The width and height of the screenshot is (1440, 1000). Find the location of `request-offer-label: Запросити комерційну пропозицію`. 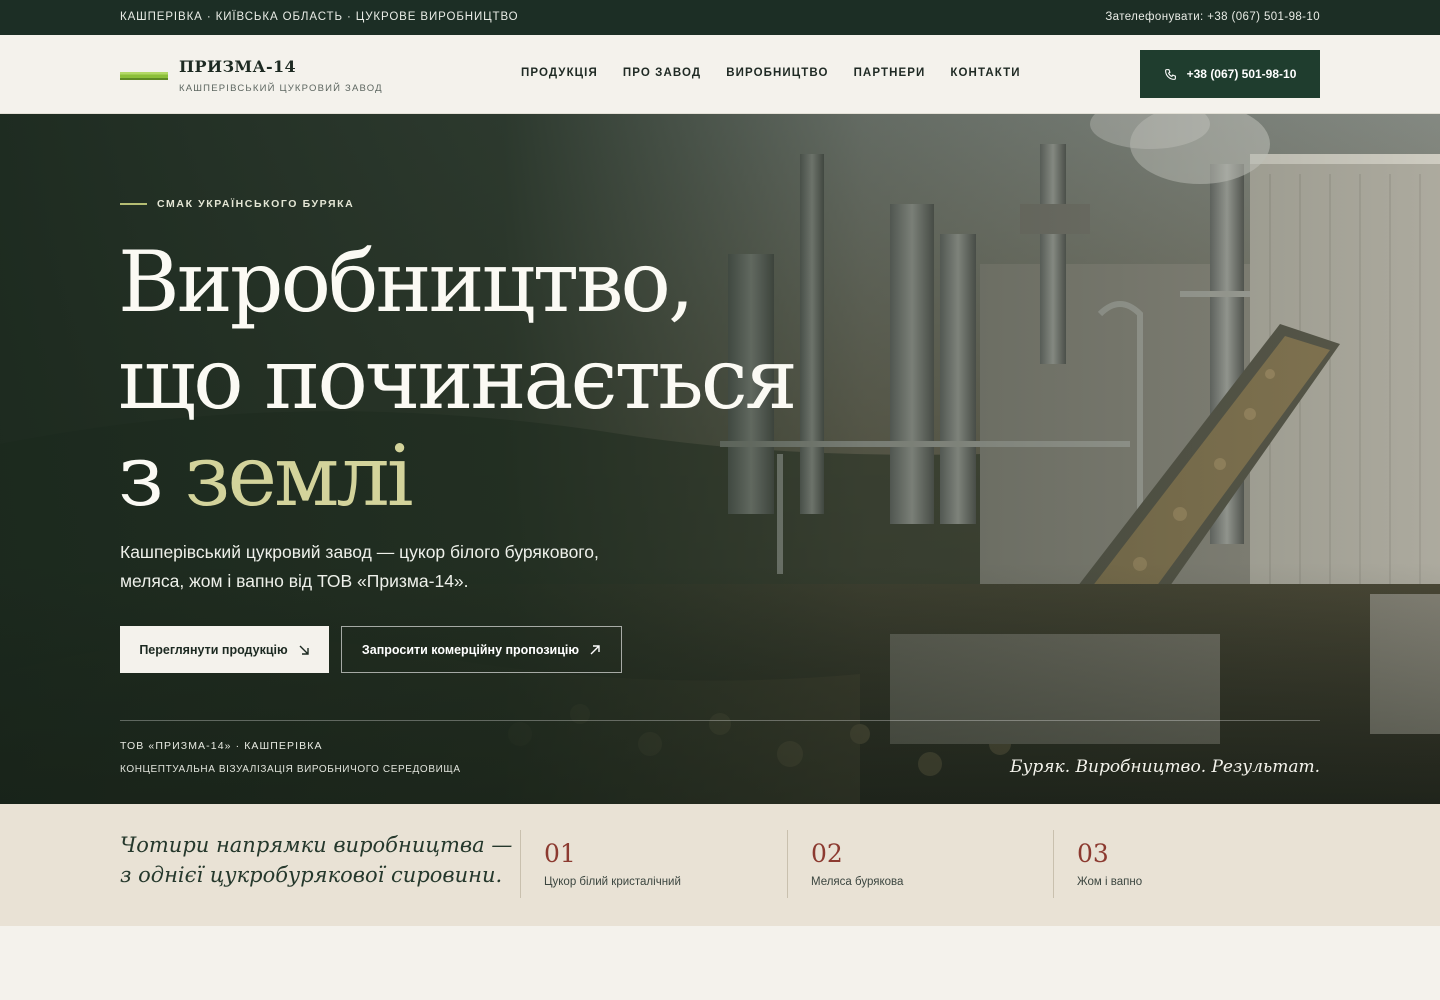

request-offer-label: Запросити комерційну пропозицію is located at coordinates (470, 649).